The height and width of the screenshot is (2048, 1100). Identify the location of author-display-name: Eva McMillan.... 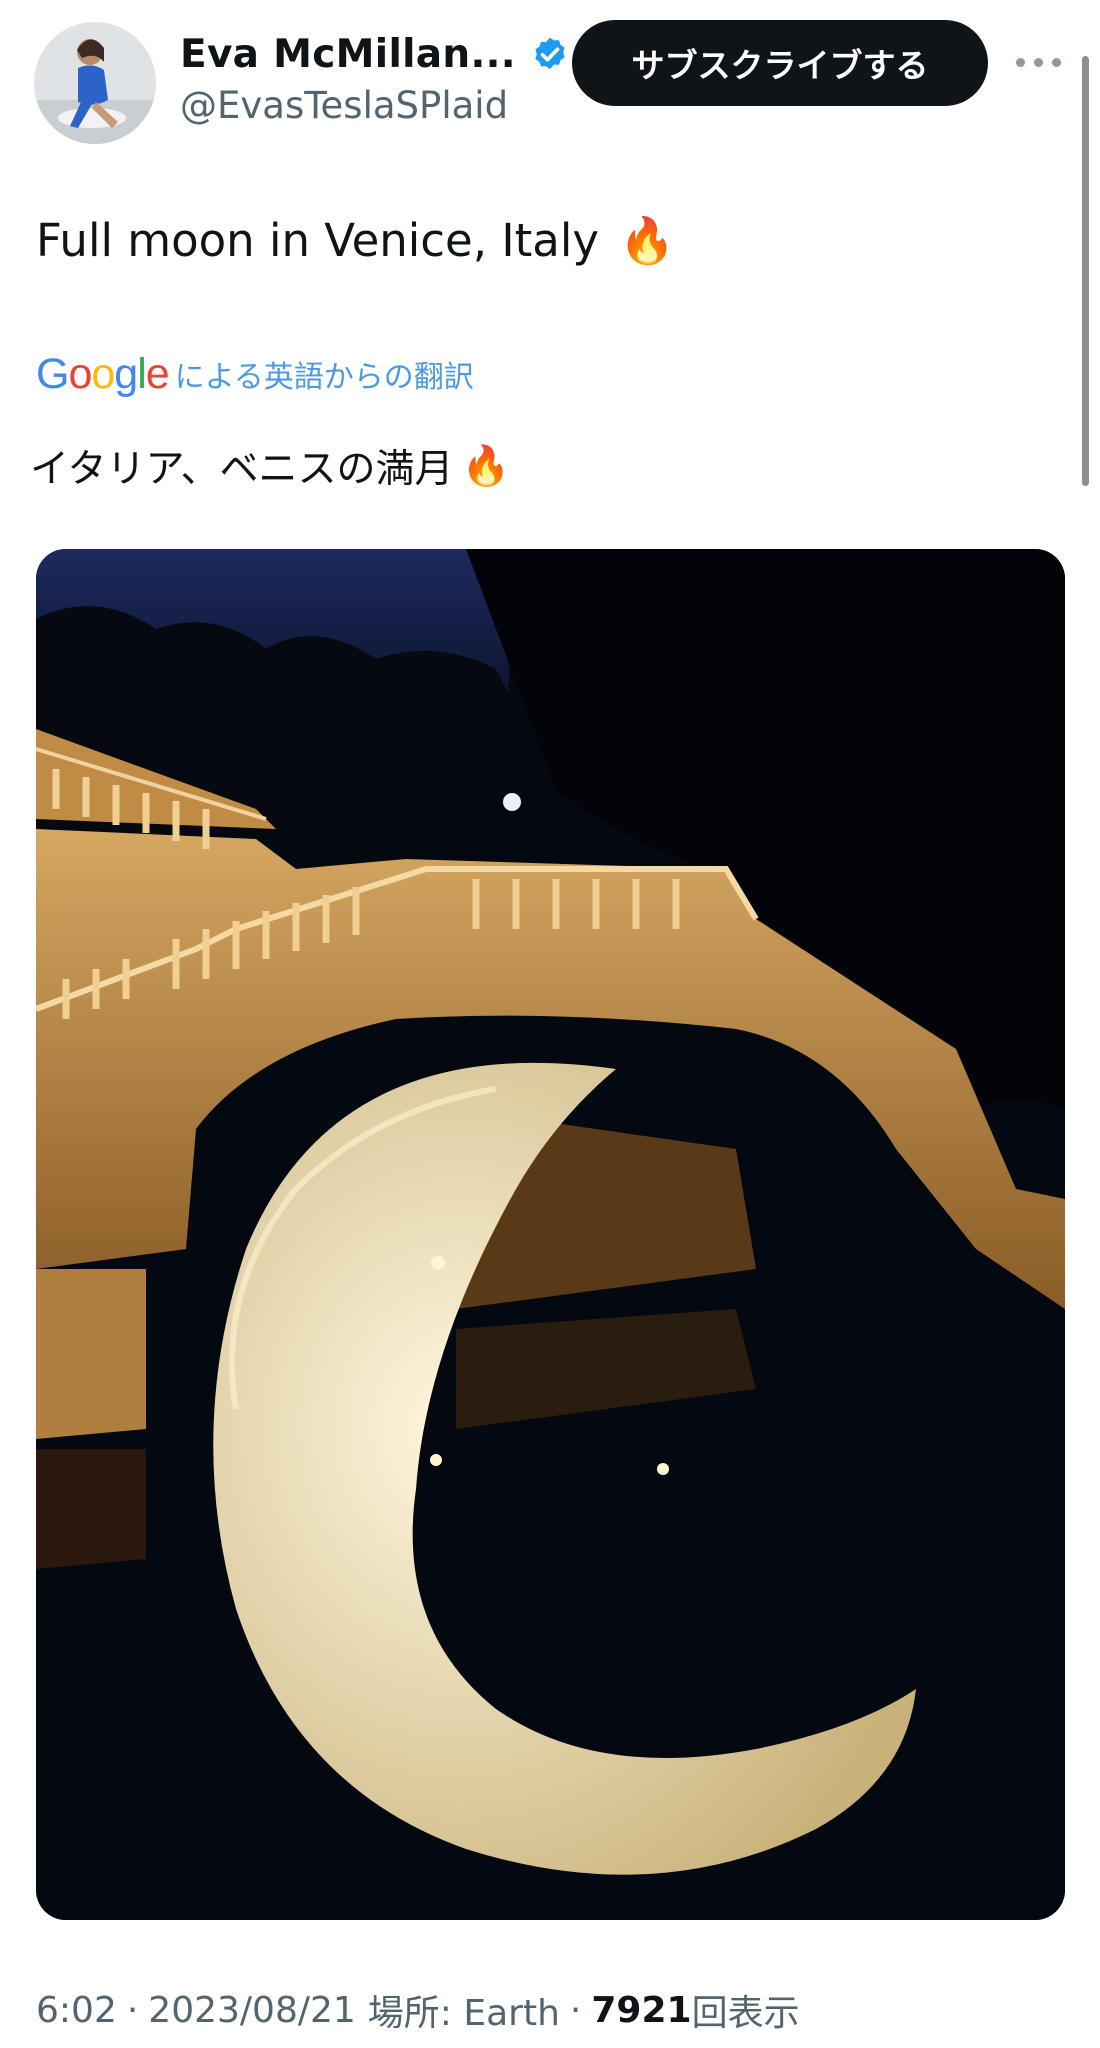
(375, 54).